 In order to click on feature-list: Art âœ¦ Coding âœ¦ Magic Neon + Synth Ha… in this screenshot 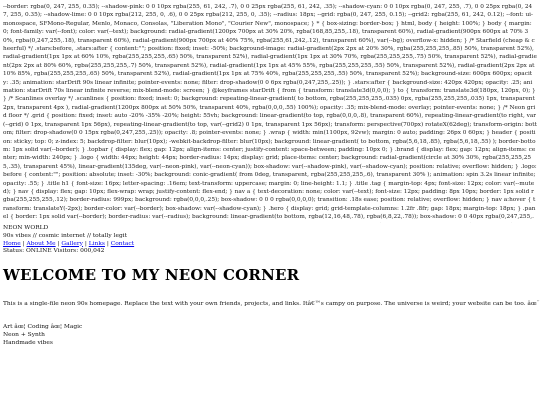, I will do `click(270, 335)`.